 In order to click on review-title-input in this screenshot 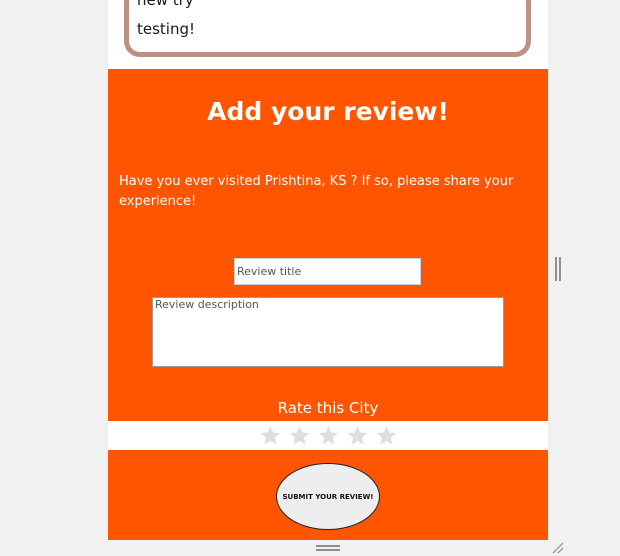, I will do `click(327, 271)`.